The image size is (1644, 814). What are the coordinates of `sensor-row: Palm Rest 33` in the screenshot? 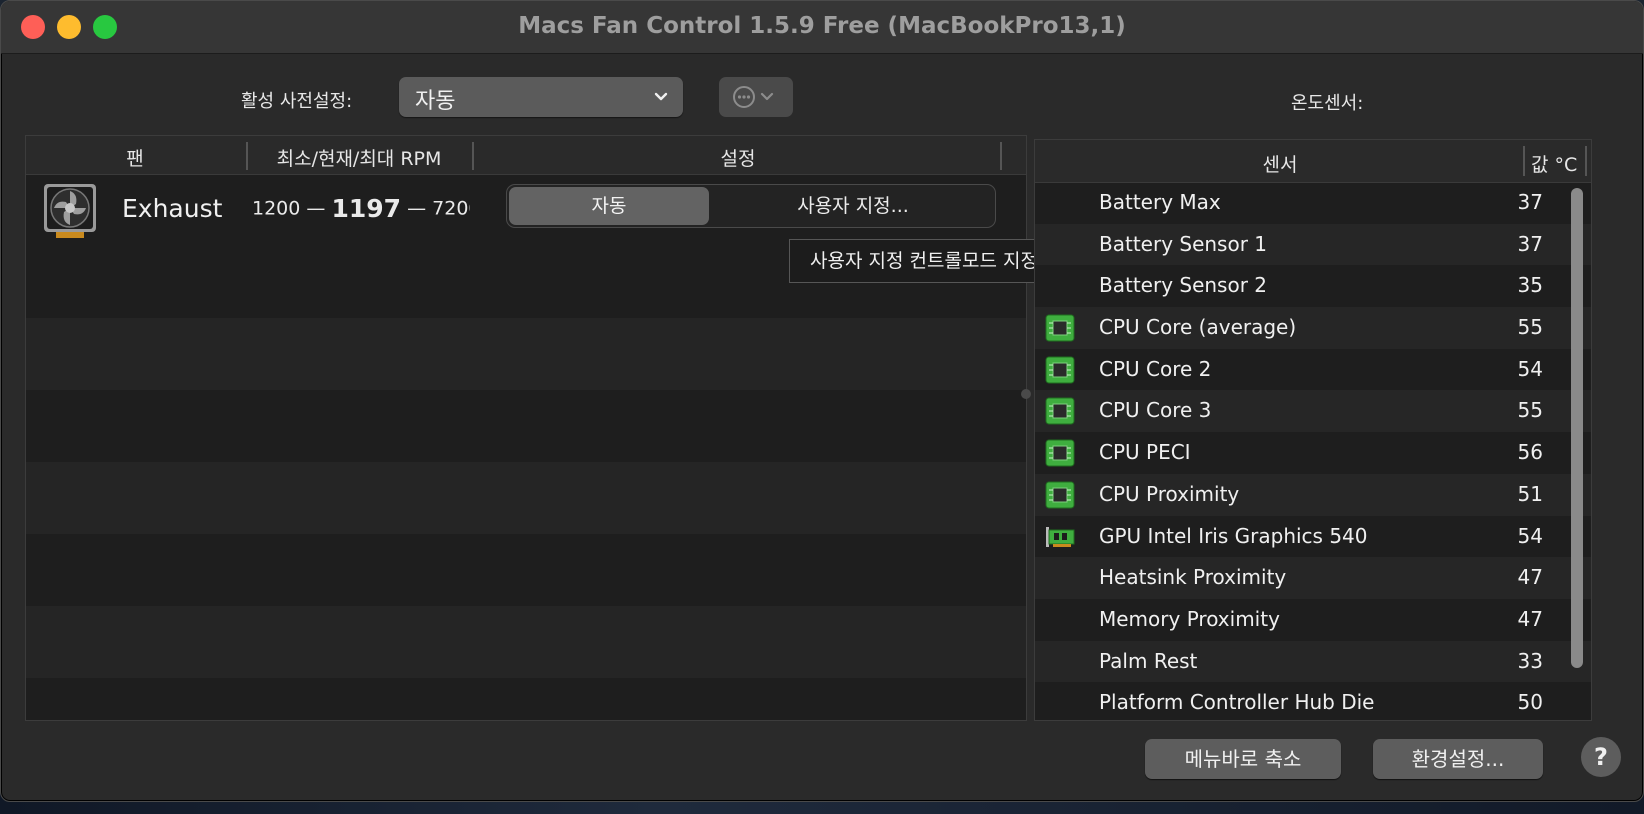 It's located at (1313, 661).